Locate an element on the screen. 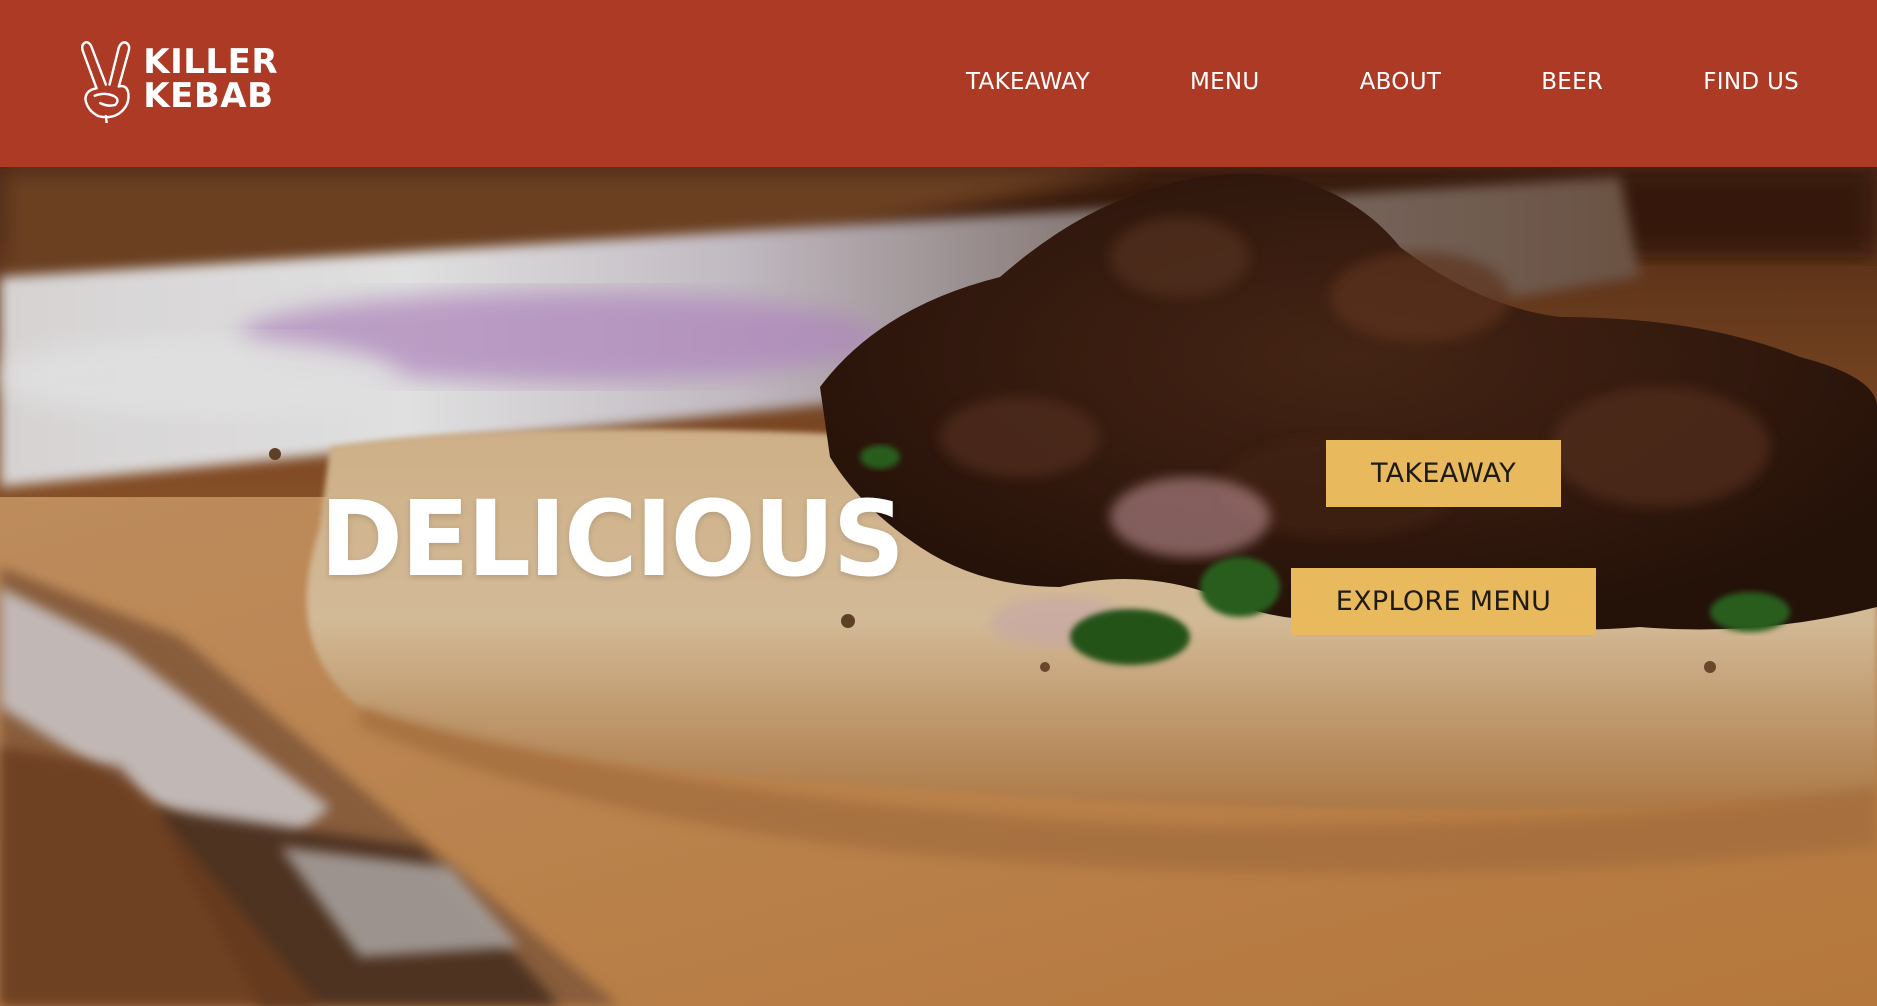 Image resolution: width=1877 pixels, height=1006 pixels. logo-text: KILLER KEBAB is located at coordinates (210, 79).